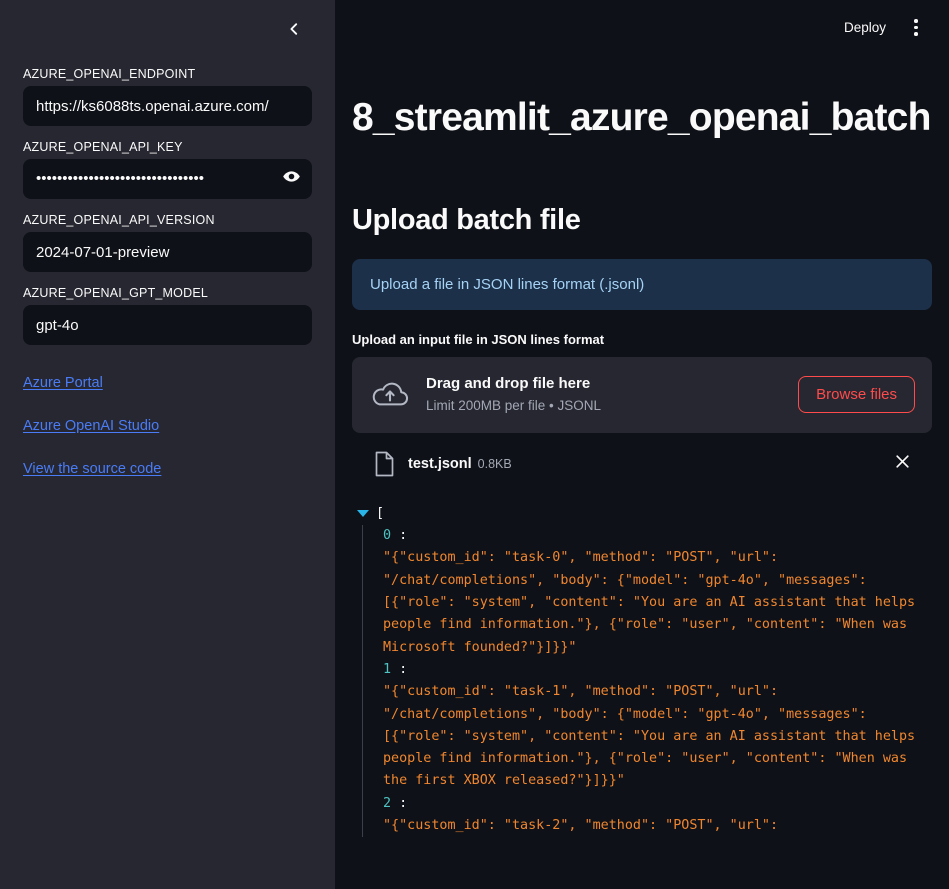  I want to click on azure-openai-api-key-input: ••••••••••••••••••••••••••••••••, so click(149, 179).